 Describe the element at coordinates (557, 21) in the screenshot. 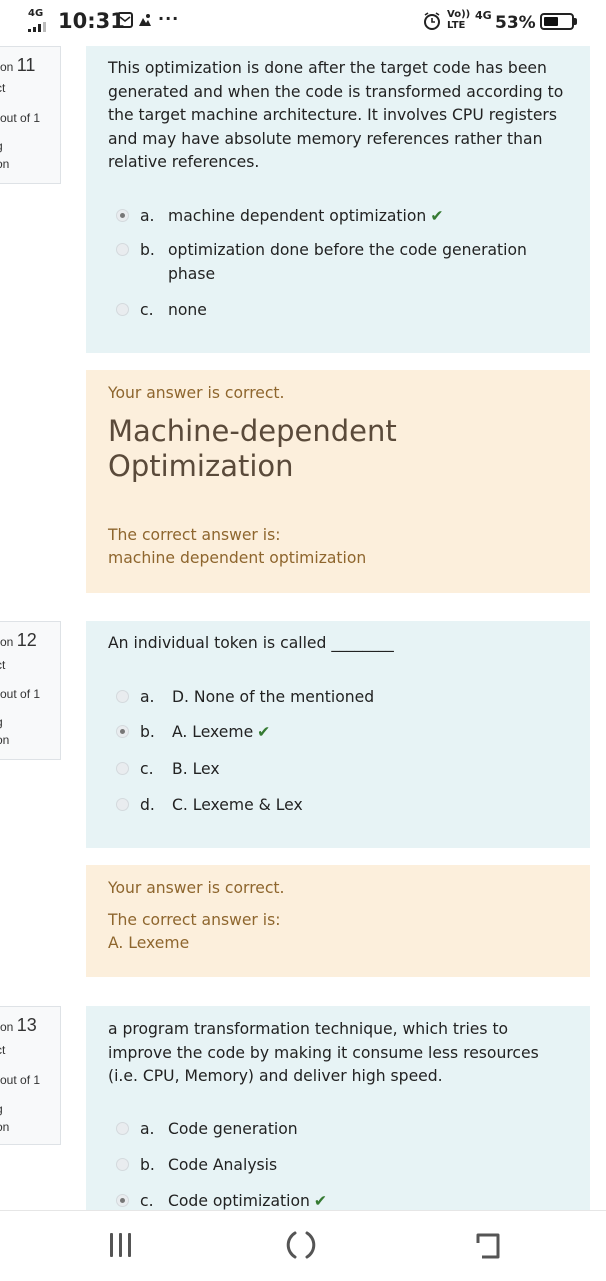

I see `battery-icon` at that location.